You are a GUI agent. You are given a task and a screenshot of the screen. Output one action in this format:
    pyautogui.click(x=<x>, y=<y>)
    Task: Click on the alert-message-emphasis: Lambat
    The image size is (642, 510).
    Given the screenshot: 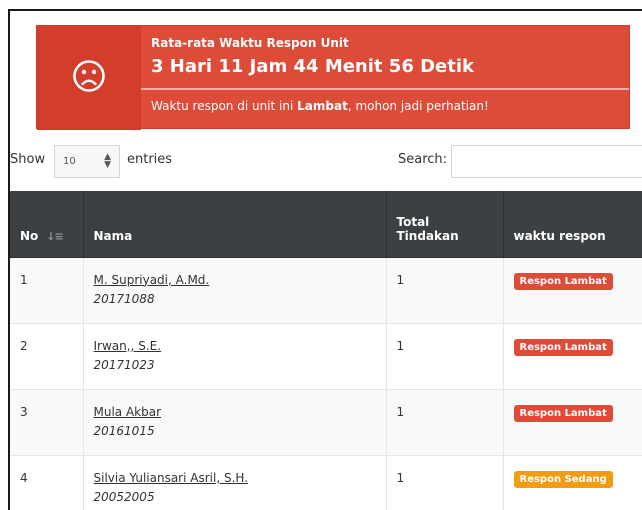 What is the action you would take?
    pyautogui.click(x=322, y=106)
    